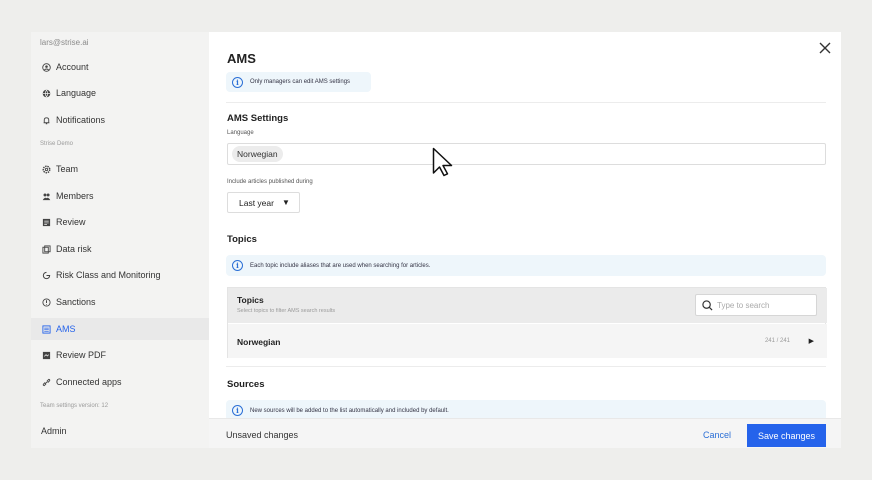 This screenshot has height=480, width=872. I want to click on sidebar-item-label: Data risk, so click(74, 249).